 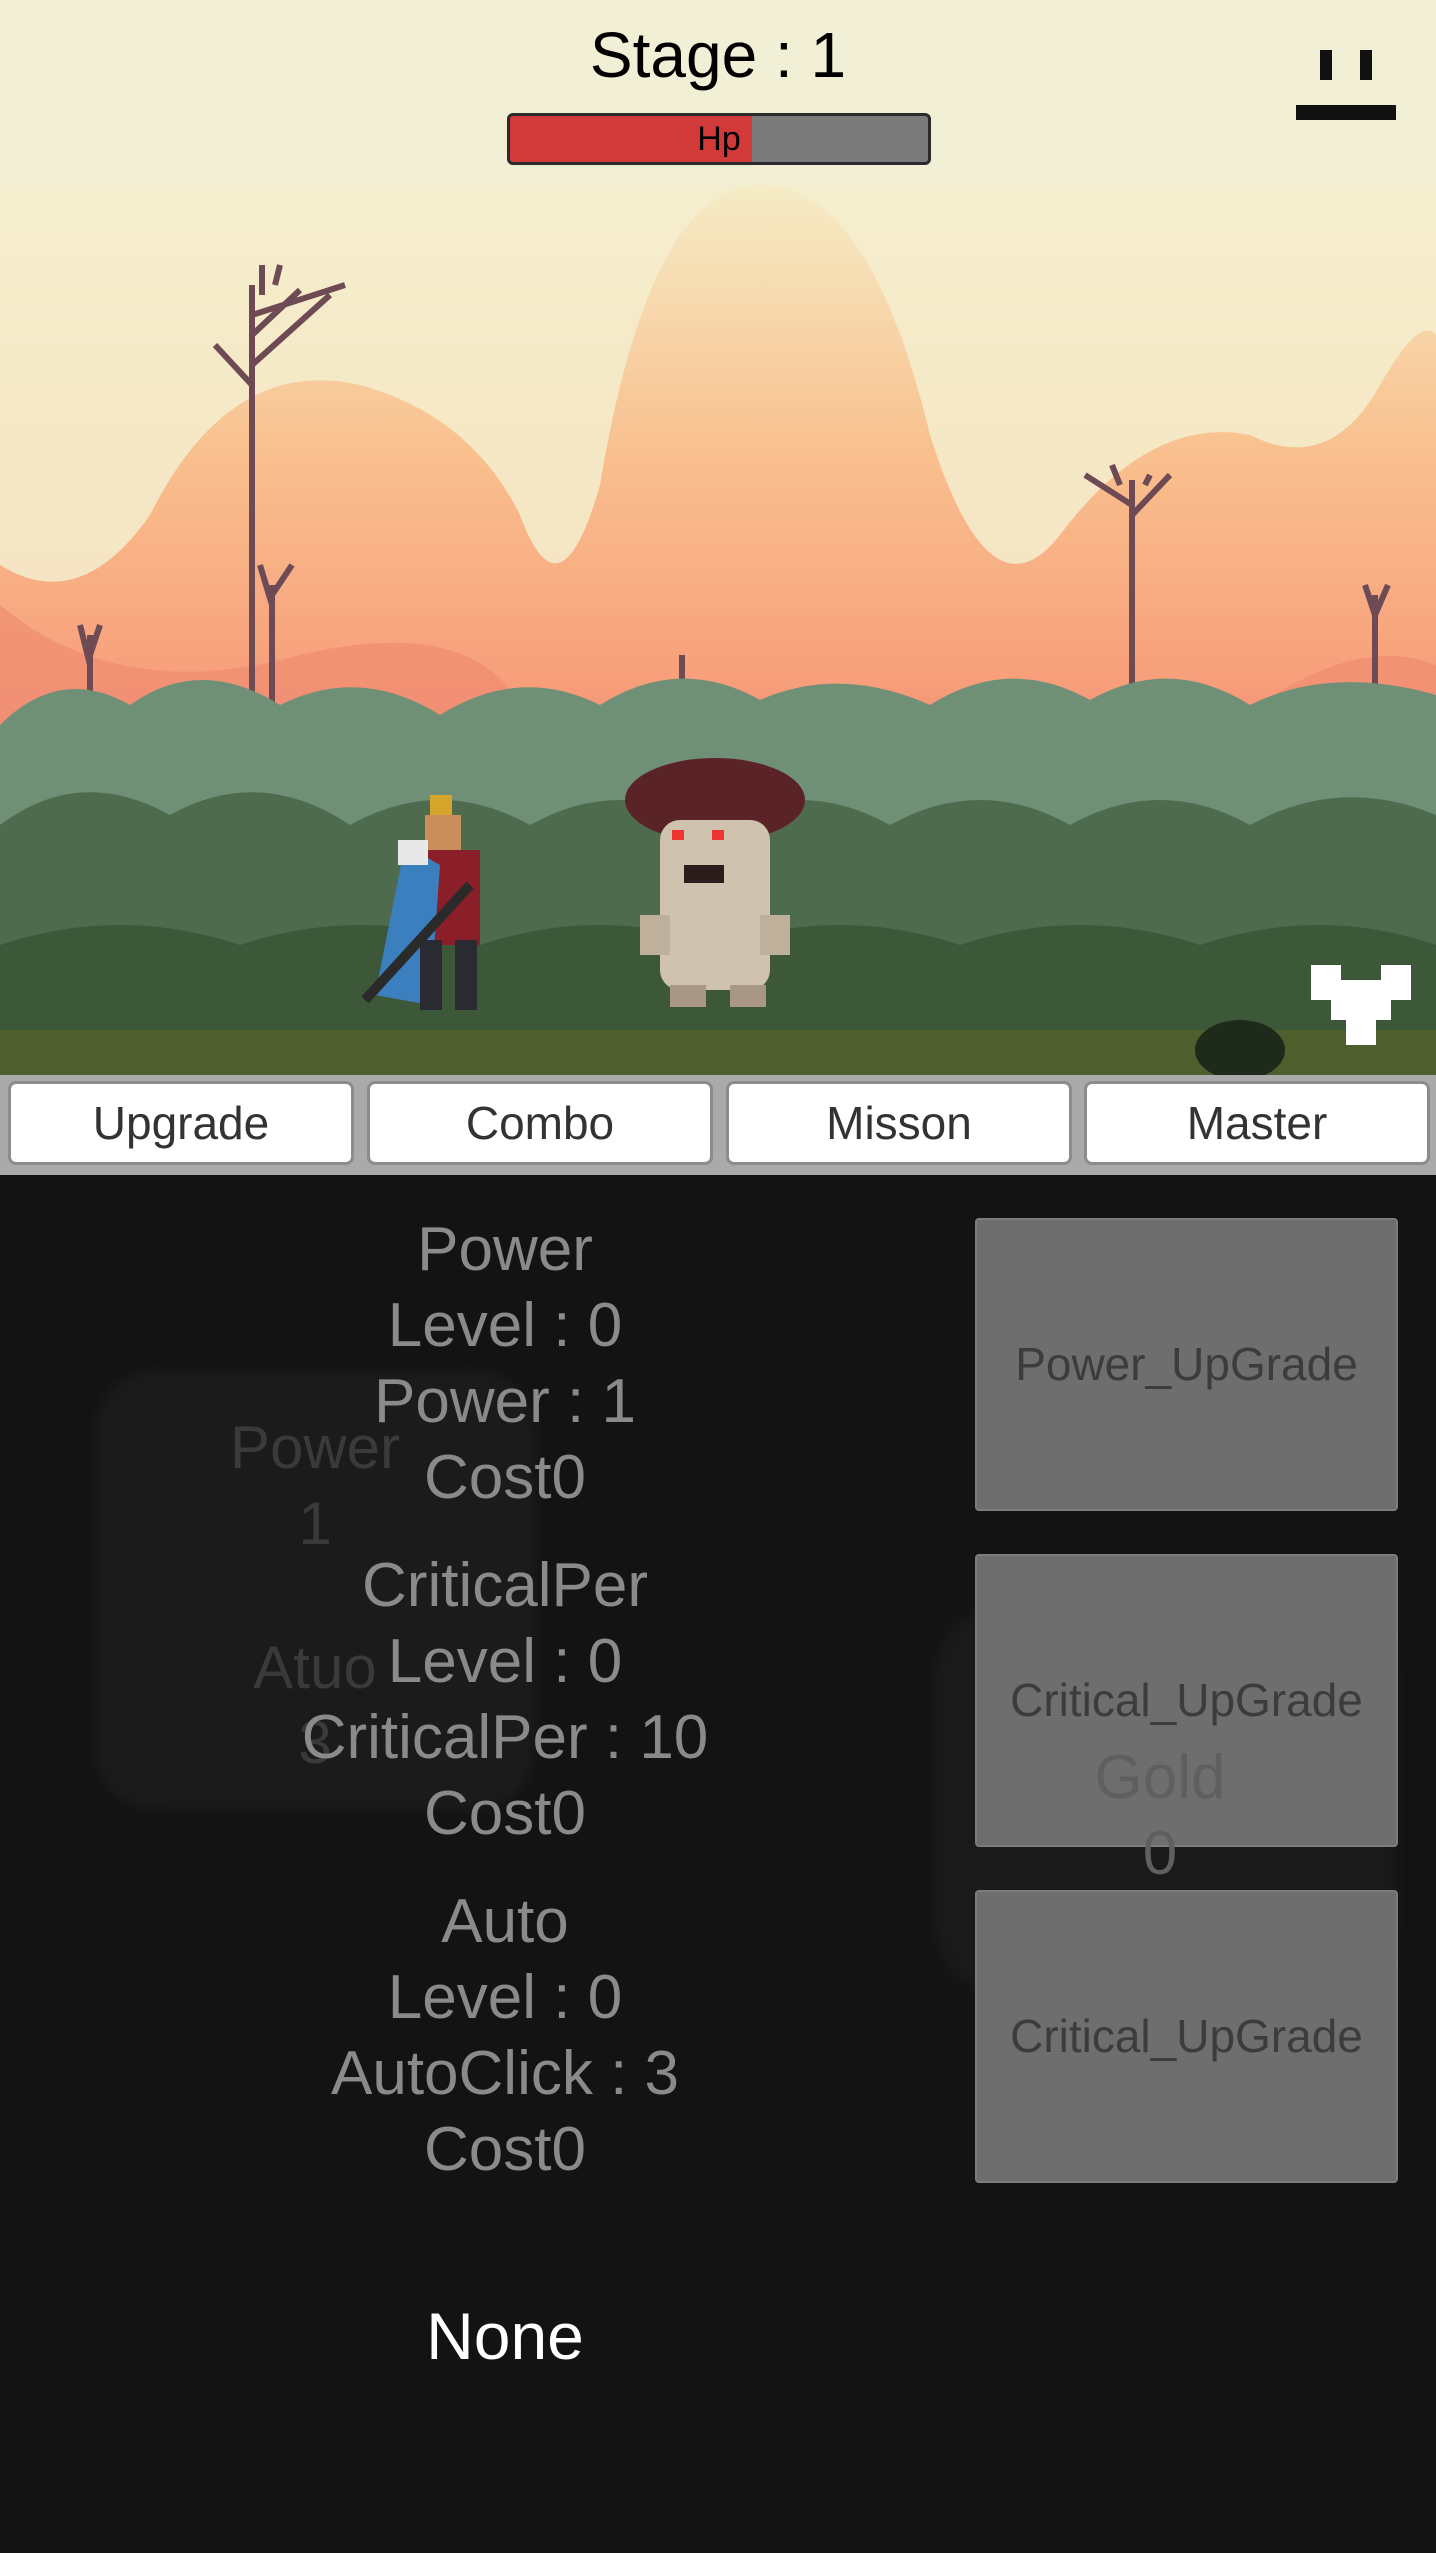 I want to click on heart-icon, so click(x=1361, y=1005).